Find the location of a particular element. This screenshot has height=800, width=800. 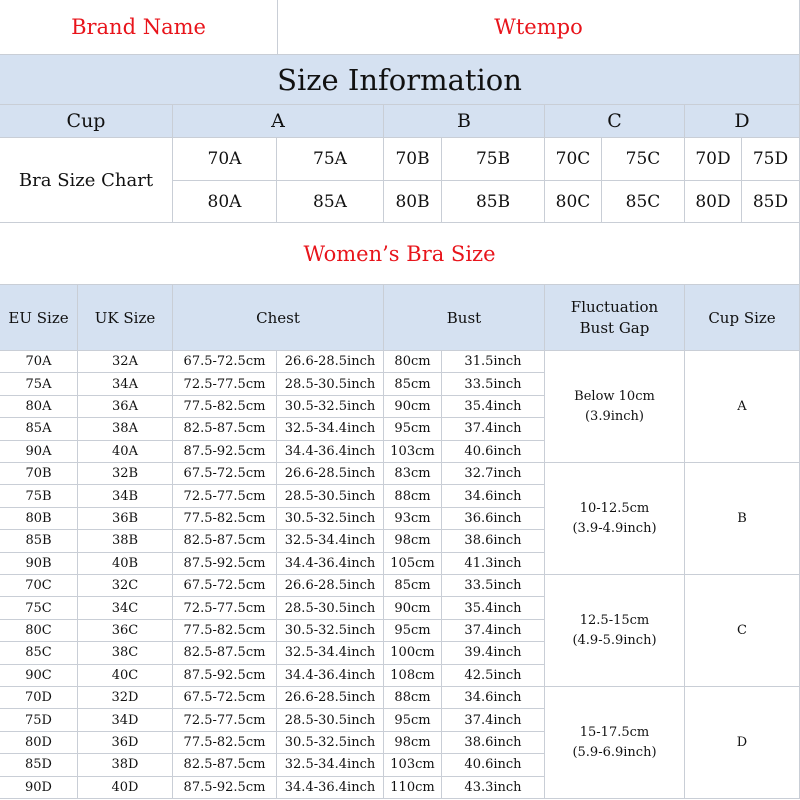

table-cell: 40.6inch is located at coordinates (493, 451).